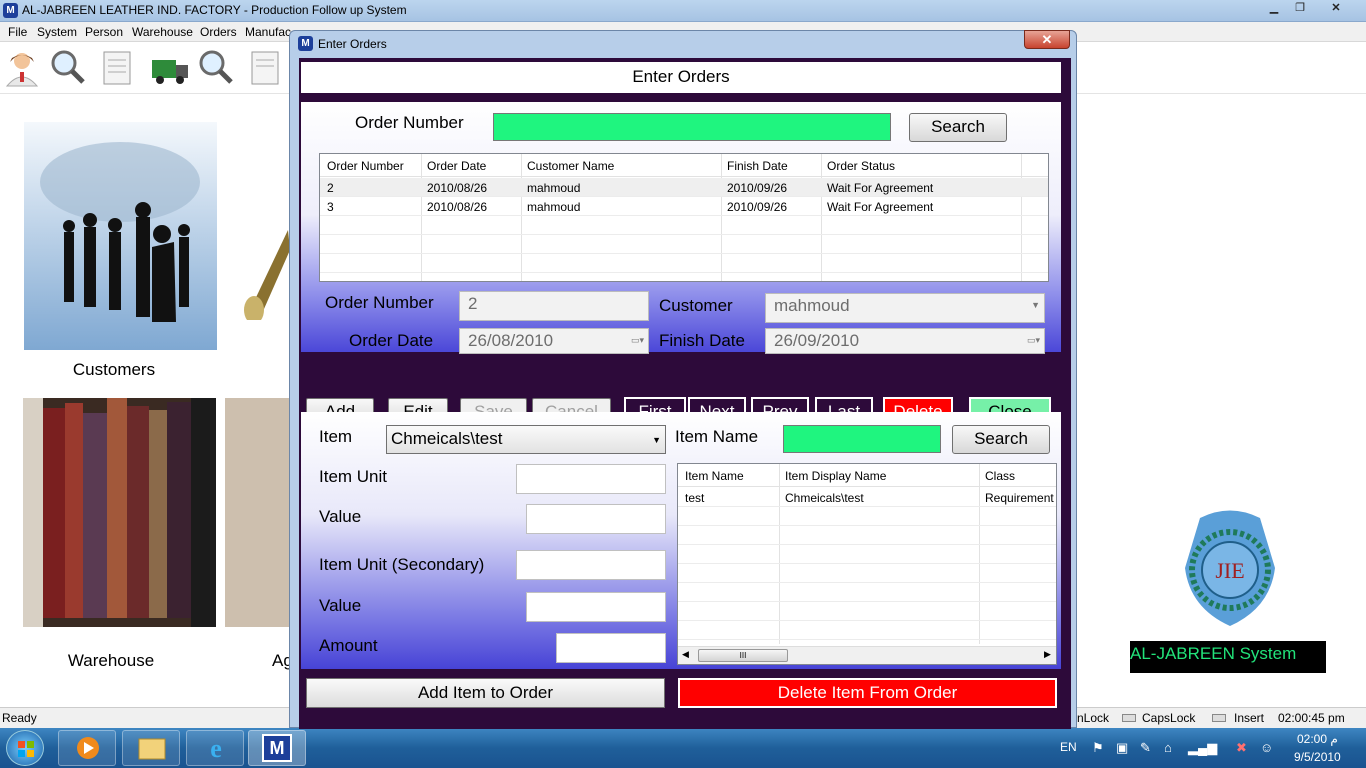 This screenshot has height=768, width=1366. Describe the element at coordinates (17, 32) in the screenshot. I see `menu-file: File` at that location.